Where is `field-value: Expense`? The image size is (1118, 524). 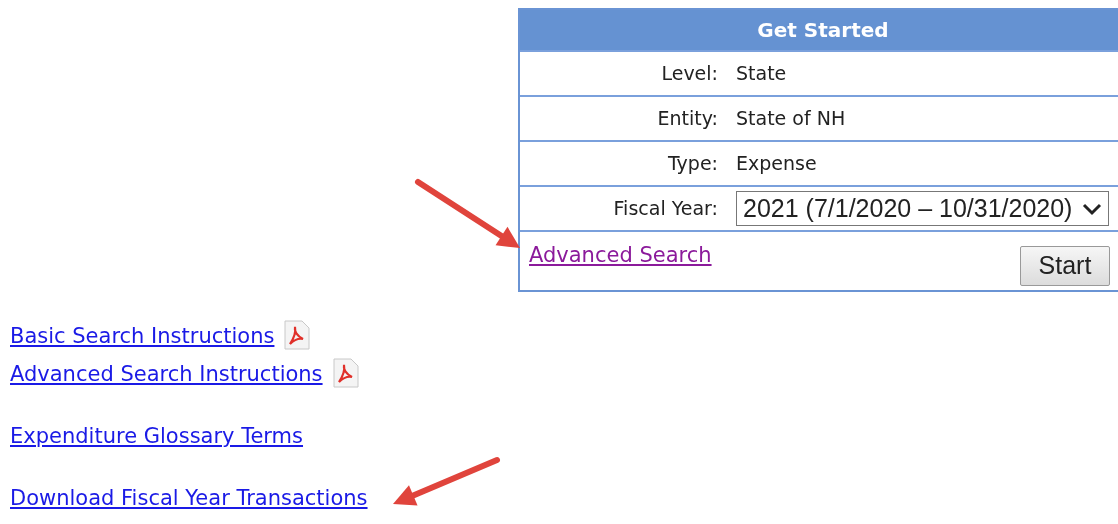 field-value: Expense is located at coordinates (776, 164).